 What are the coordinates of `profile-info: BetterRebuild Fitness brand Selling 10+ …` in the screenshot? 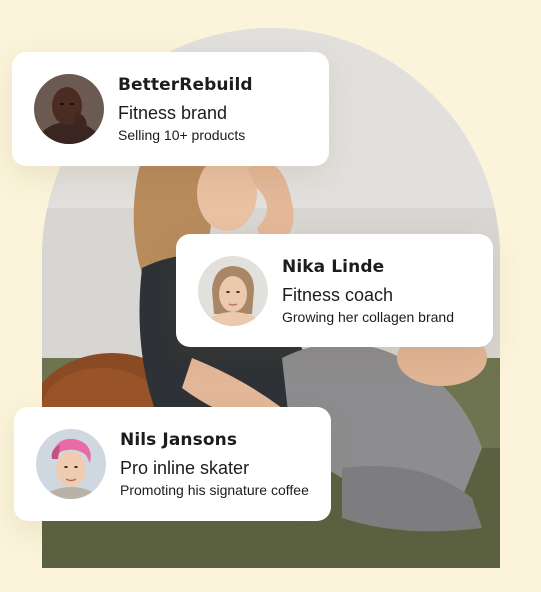 It's located at (185, 109).